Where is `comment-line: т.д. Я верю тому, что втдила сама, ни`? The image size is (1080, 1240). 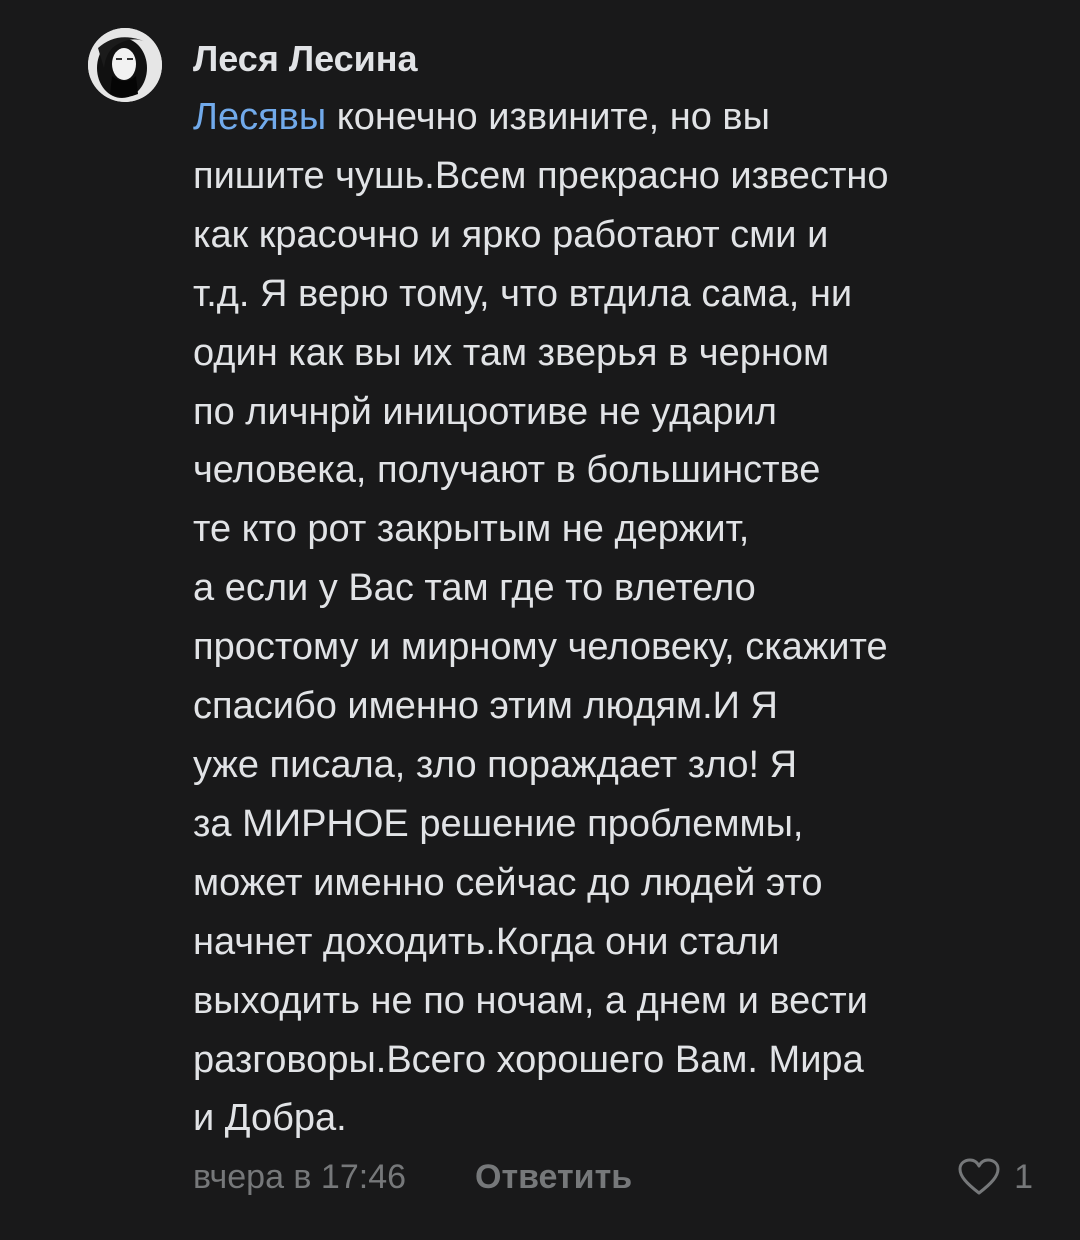 comment-line: т.д. Я верю тому, что втдила сама, ни is located at coordinates (523, 293).